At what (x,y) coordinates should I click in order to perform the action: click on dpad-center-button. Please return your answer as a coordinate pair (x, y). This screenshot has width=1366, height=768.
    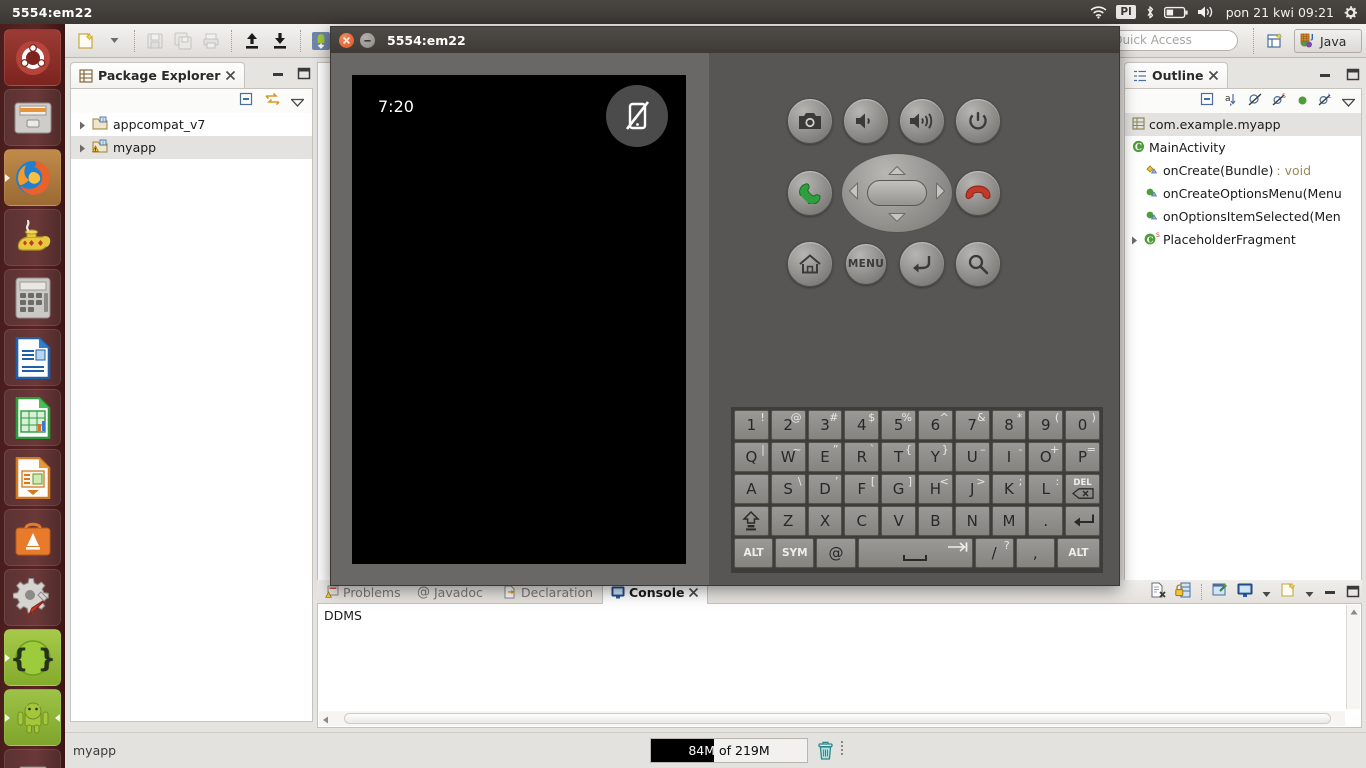
    Looking at the image, I should click on (897, 193).